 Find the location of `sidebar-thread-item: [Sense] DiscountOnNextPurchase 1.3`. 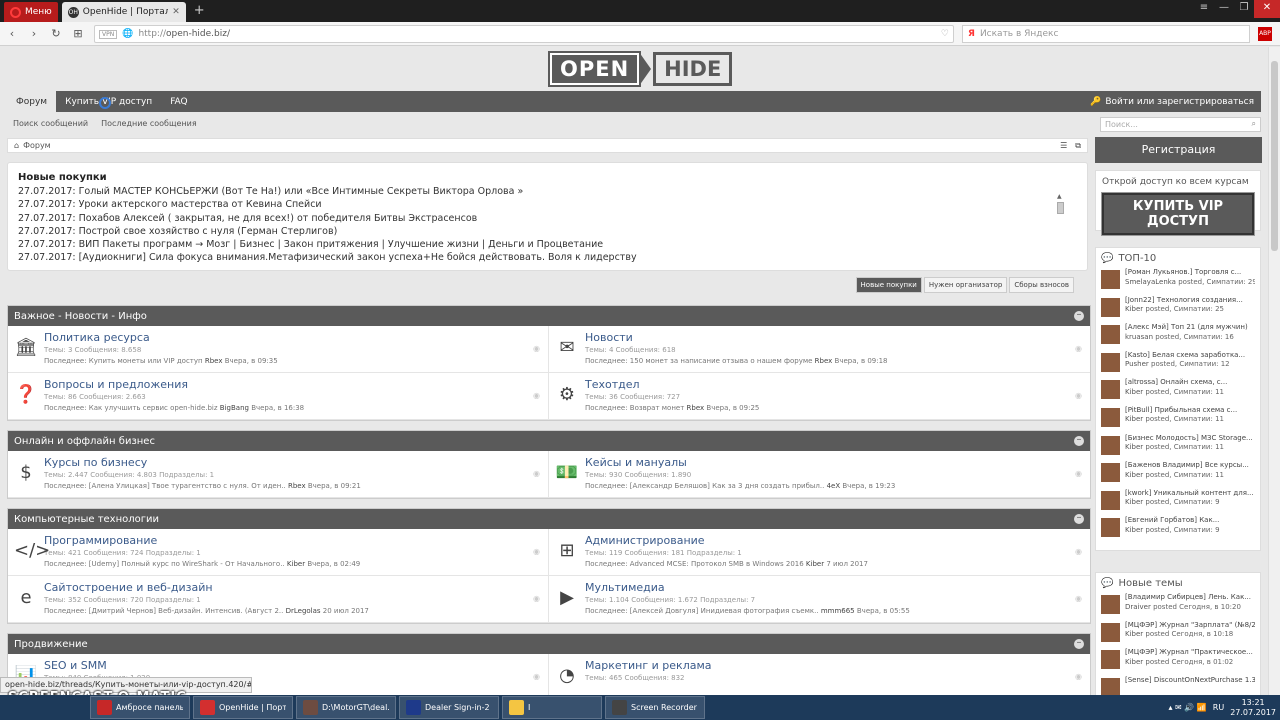

sidebar-thread-item: [Sense] DiscountOnNextPurchase 1.3 is located at coordinates (1178, 685).